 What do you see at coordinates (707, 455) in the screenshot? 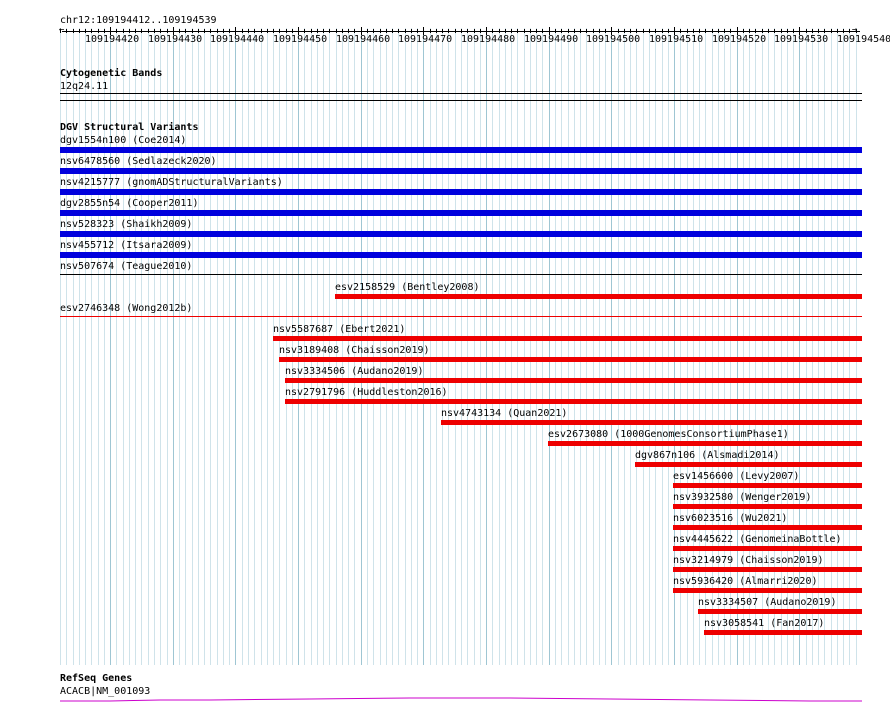
I see `variant-label: dgv867n106 (Alsmadi2014)` at bounding box center [707, 455].